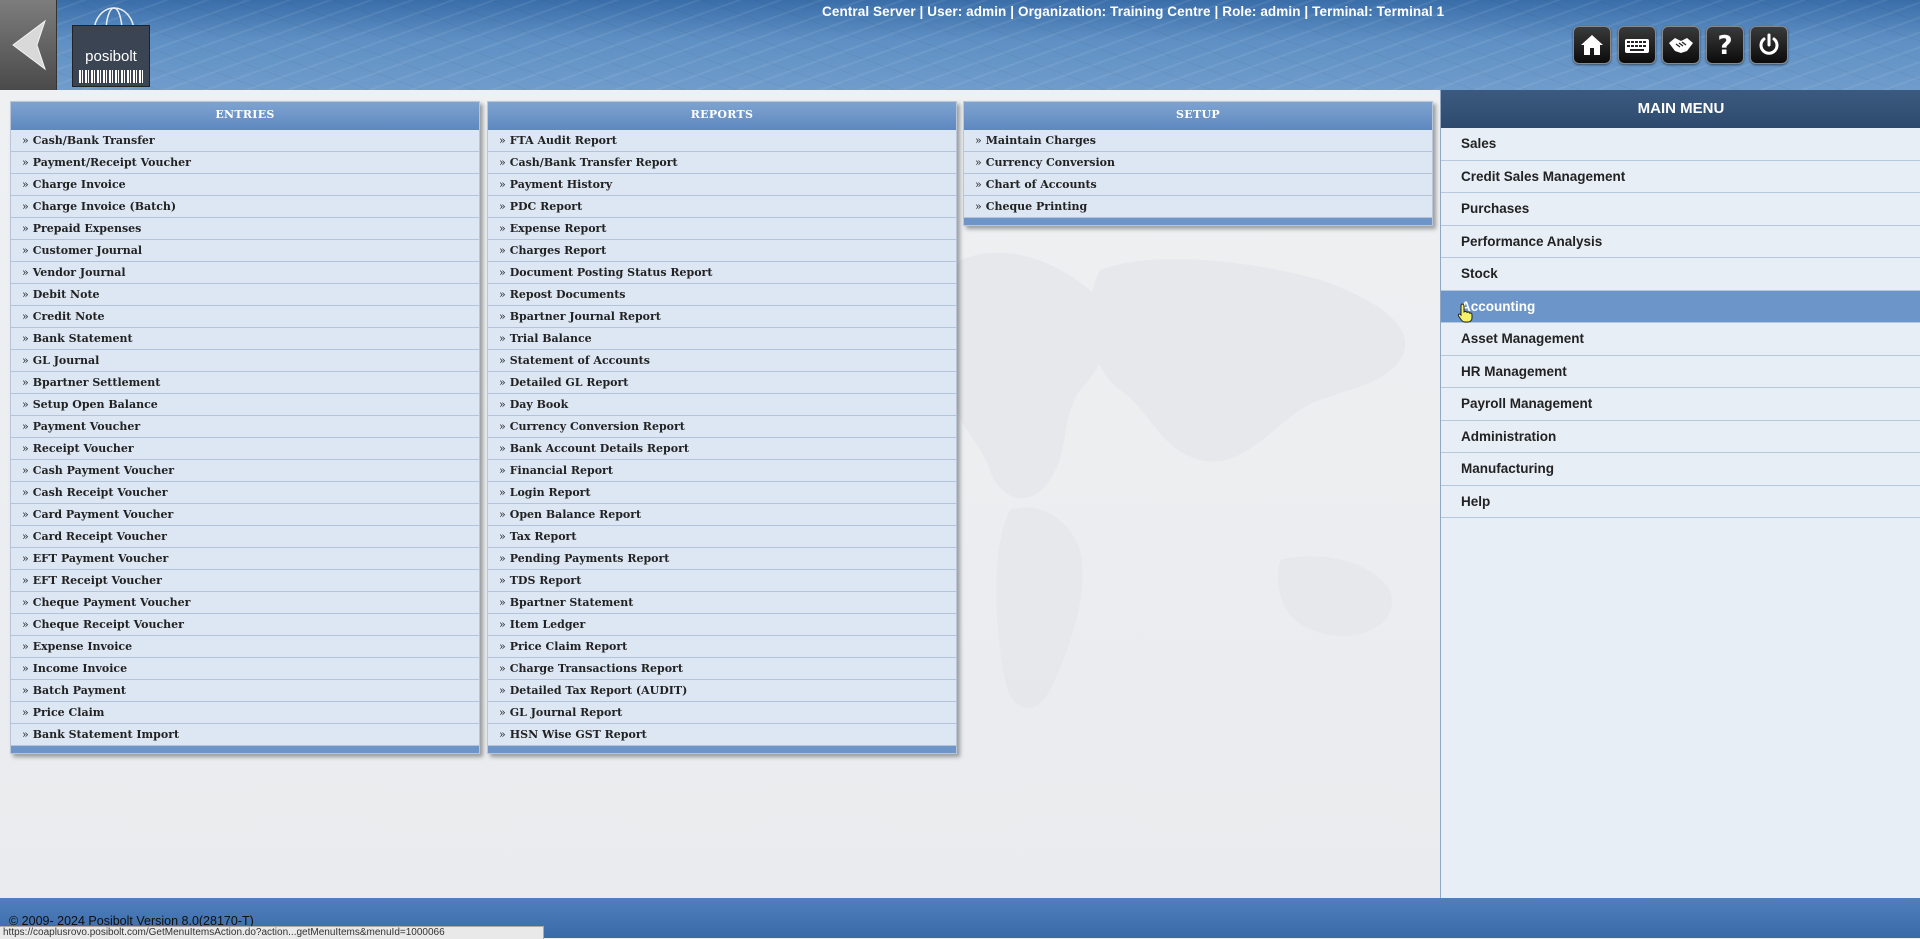  Describe the element at coordinates (1680, 209) in the screenshot. I see `menu-item-purchases: Purchases` at that location.